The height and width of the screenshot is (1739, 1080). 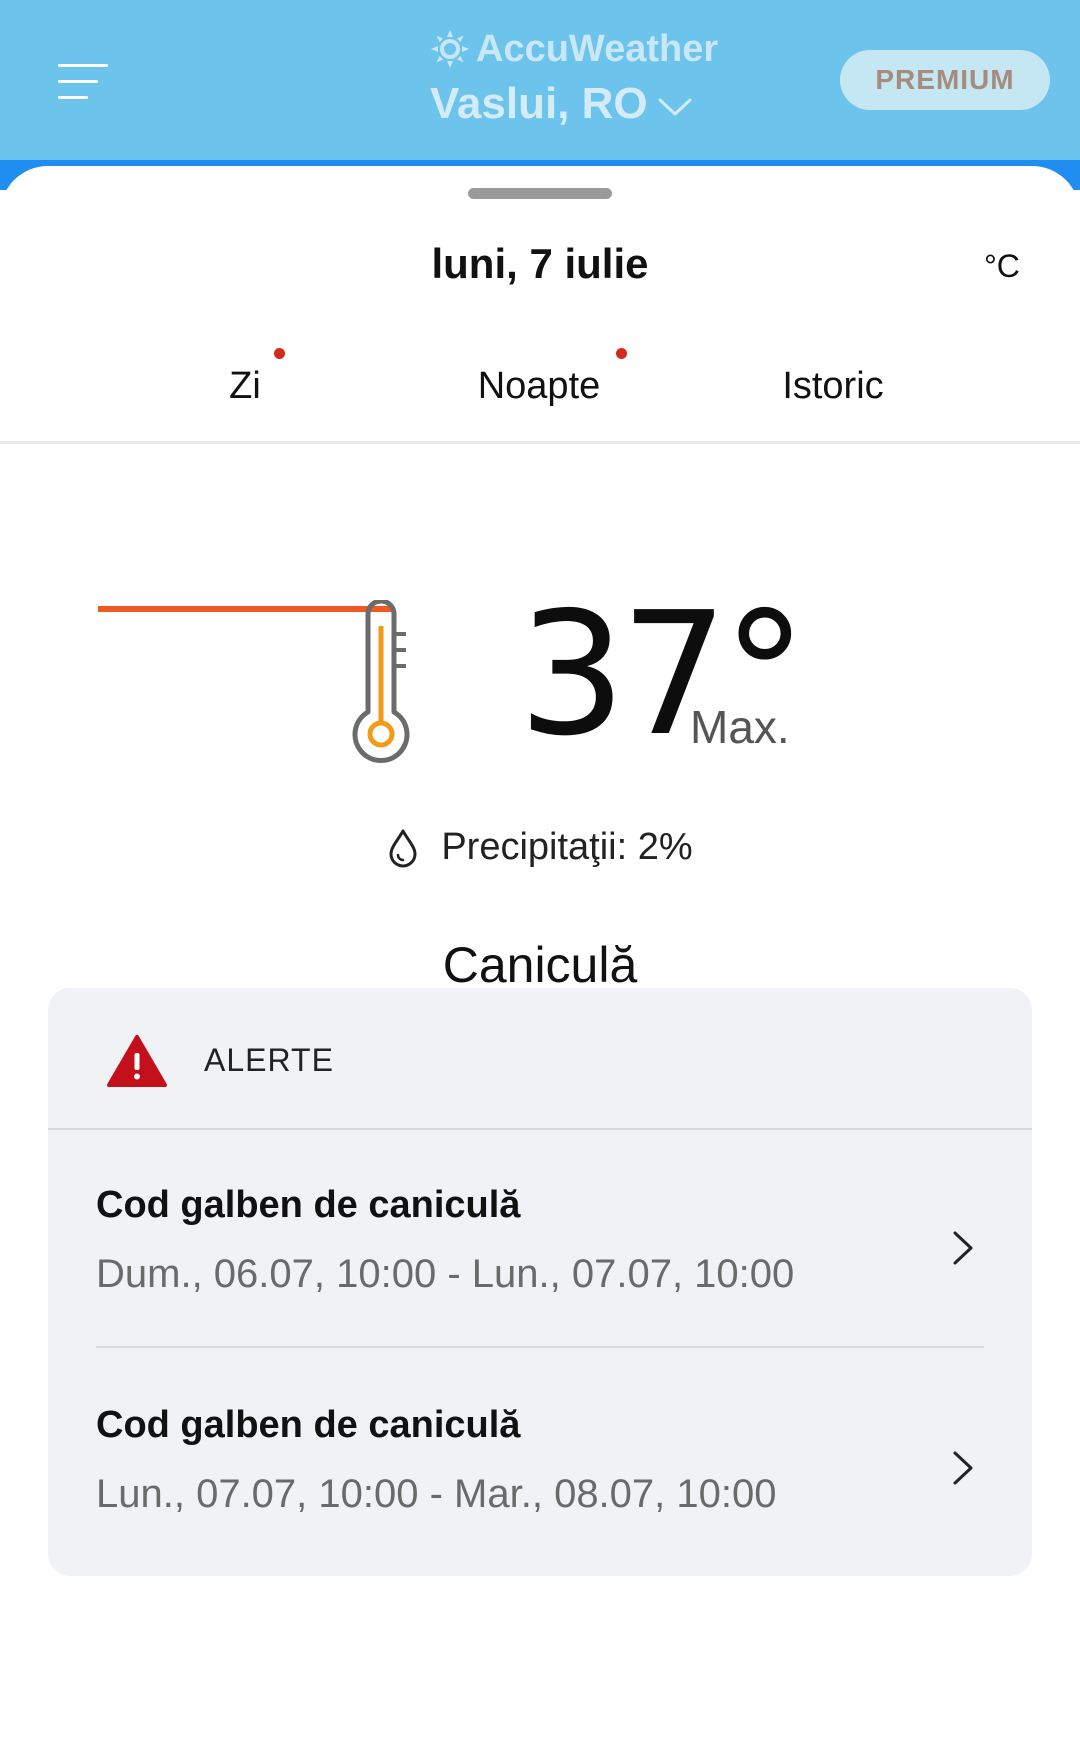 What do you see at coordinates (436, 1494) in the screenshot?
I see `alert-period: Lun., 07.07, 10:00 - Mar., 08.07, 10:00` at bounding box center [436, 1494].